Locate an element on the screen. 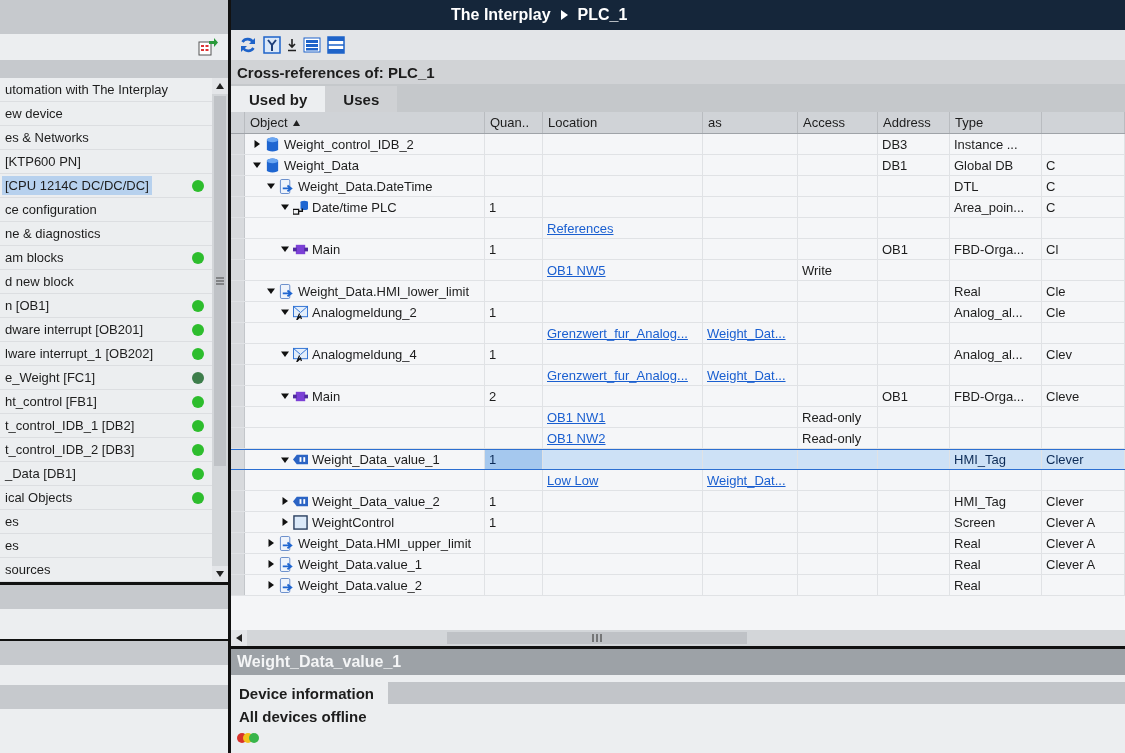 The image size is (1125, 753). column-header: as is located at coordinates (750, 122).